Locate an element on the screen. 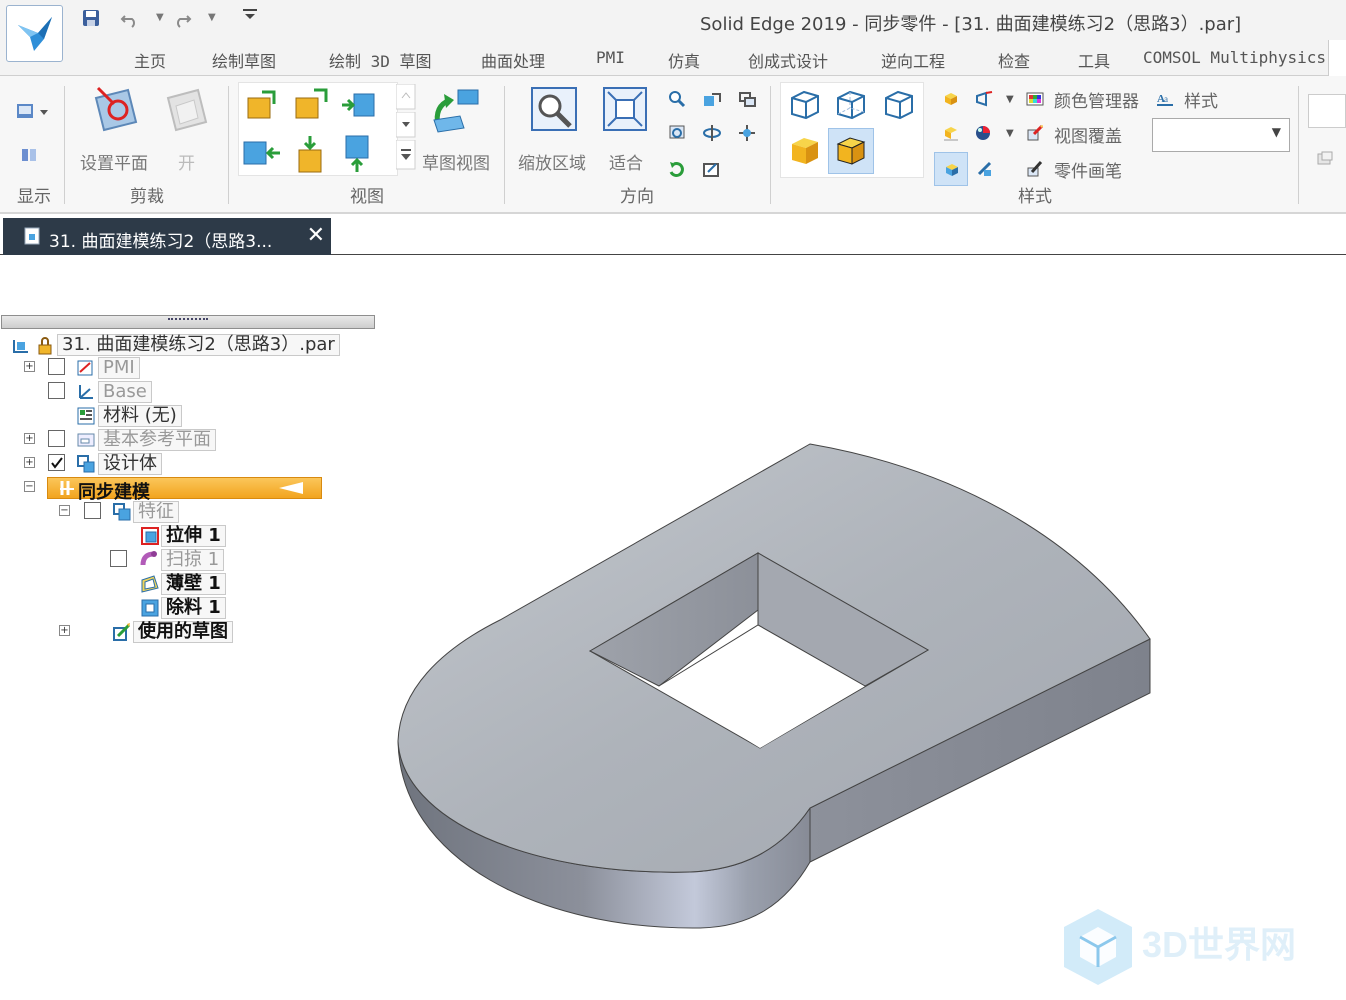  view-override-icon is located at coordinates (1035, 133).